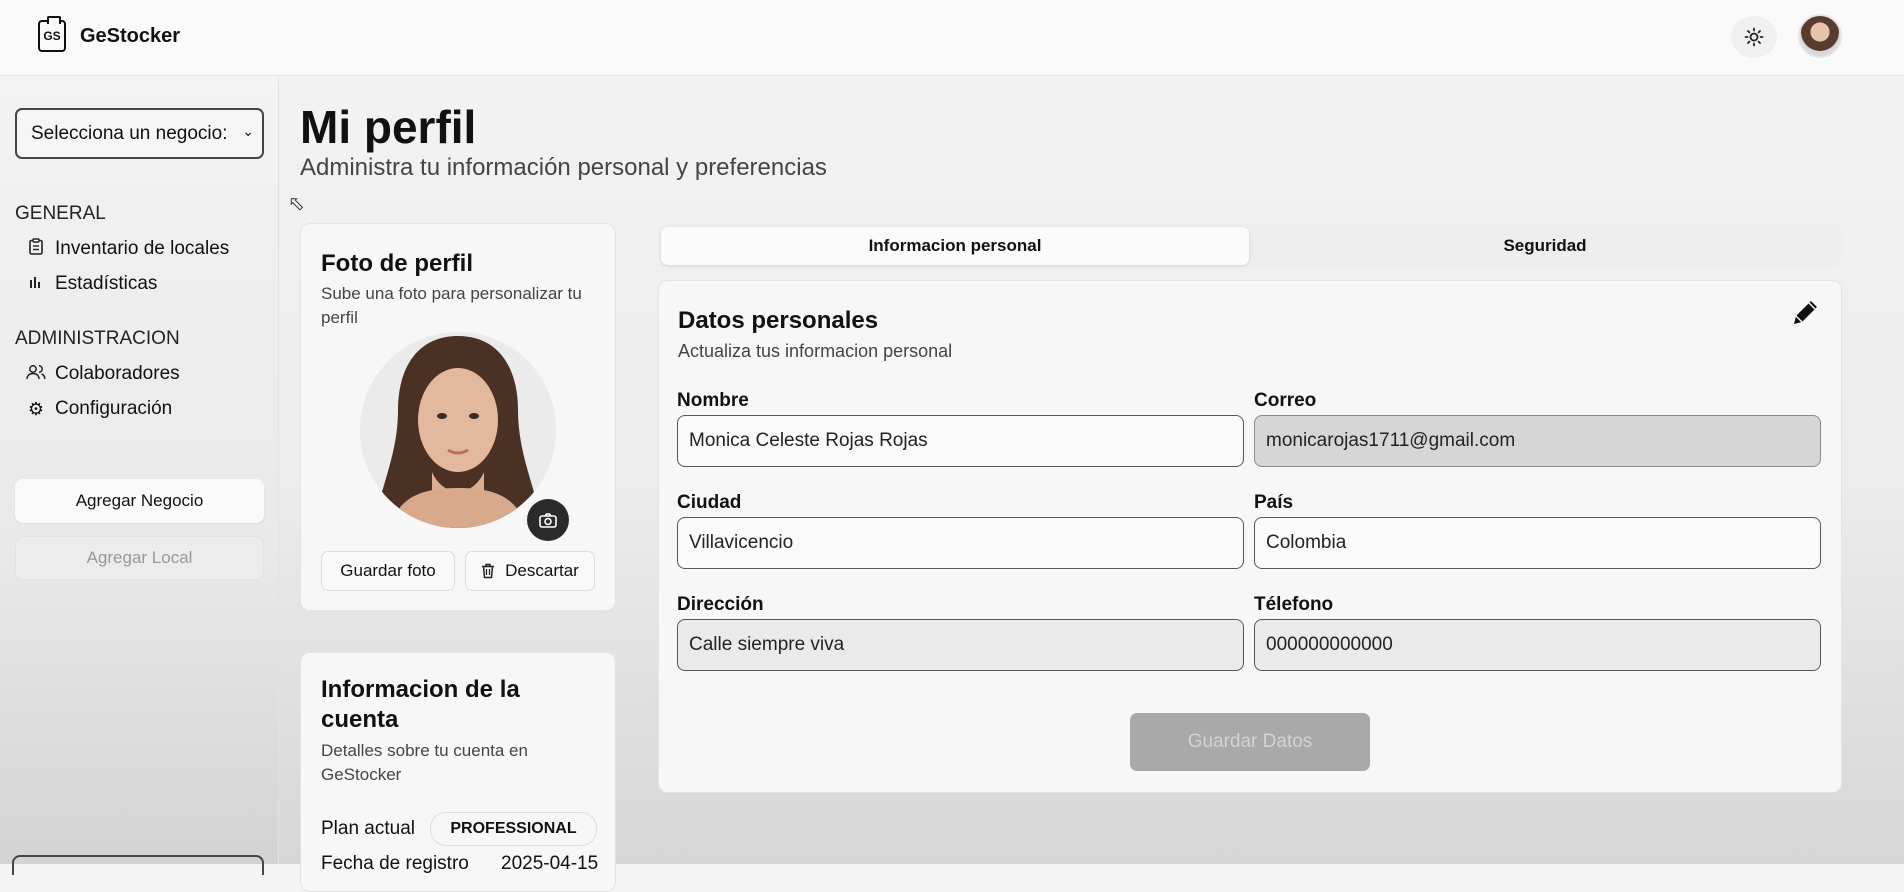 The width and height of the screenshot is (1904, 892). What do you see at coordinates (106, 283) in the screenshot?
I see `sidebar-item-label: Estadísticas` at bounding box center [106, 283].